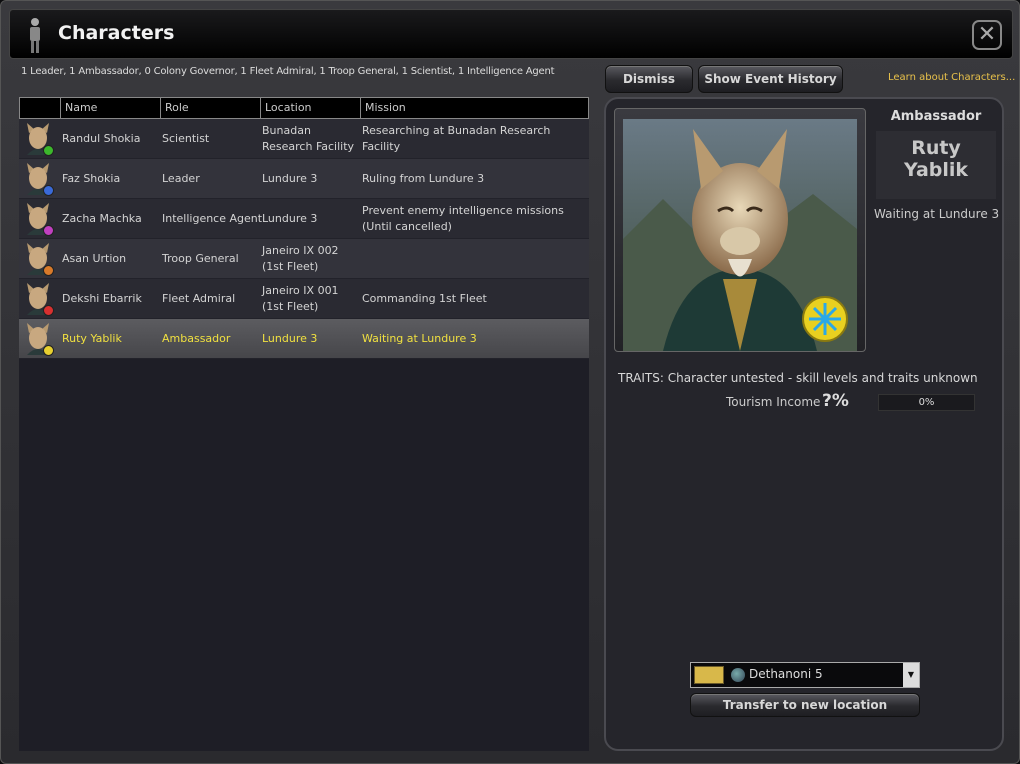 The height and width of the screenshot is (764, 1020). Describe the element at coordinates (102, 298) in the screenshot. I see `cell-name: Dekshi Ebarrik` at that location.